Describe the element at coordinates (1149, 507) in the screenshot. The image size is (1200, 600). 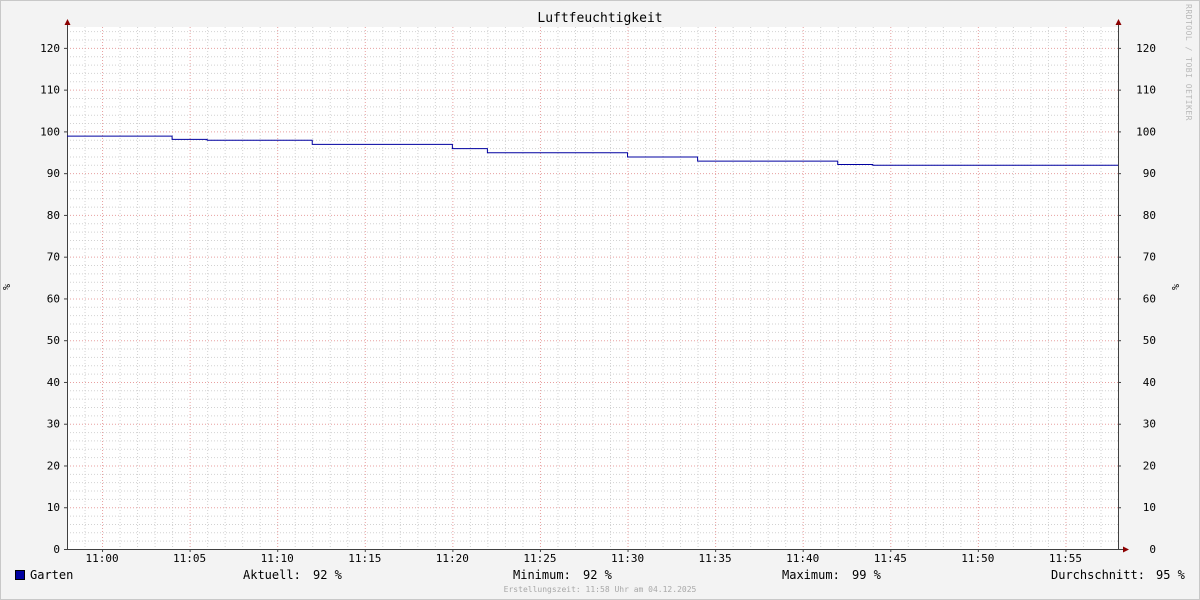
I see `y-tick-label-right: 10` at that location.